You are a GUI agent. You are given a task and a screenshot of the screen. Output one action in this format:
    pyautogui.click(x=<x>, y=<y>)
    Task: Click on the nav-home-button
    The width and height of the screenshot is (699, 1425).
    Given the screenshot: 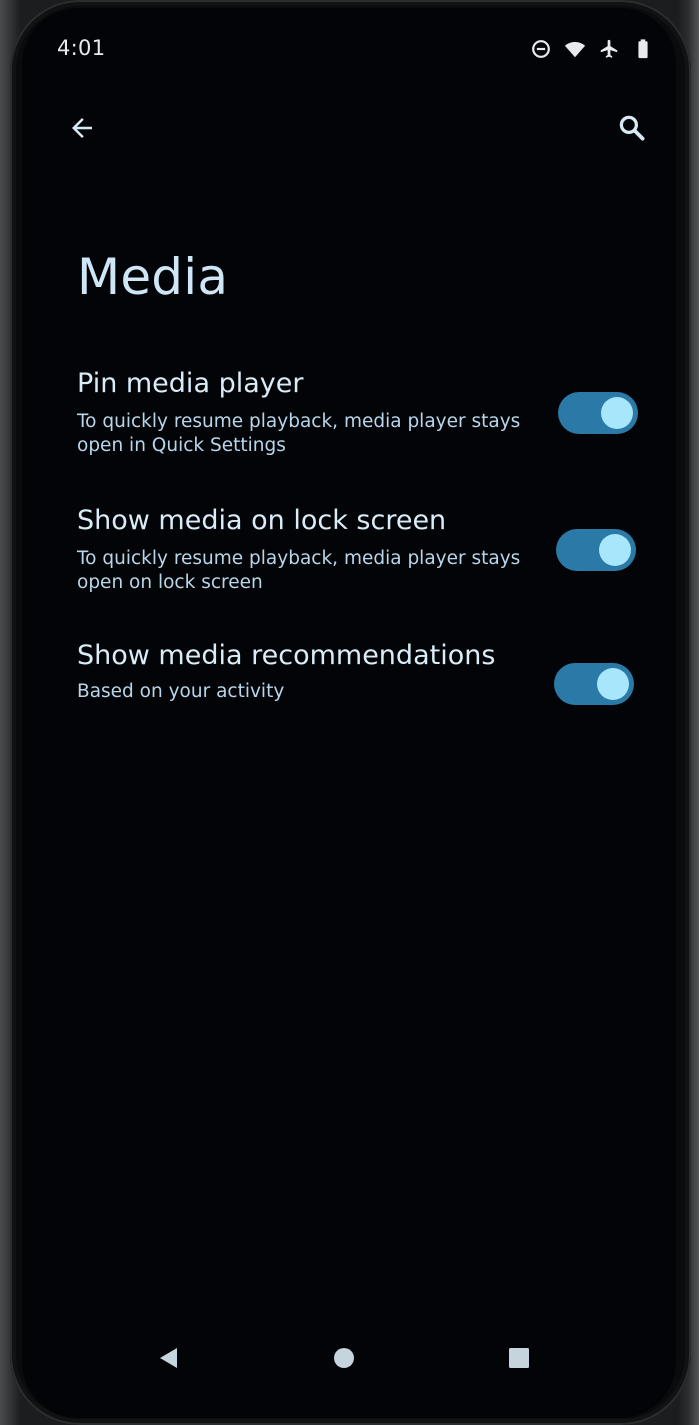 What is the action you would take?
    pyautogui.click(x=344, y=1358)
    